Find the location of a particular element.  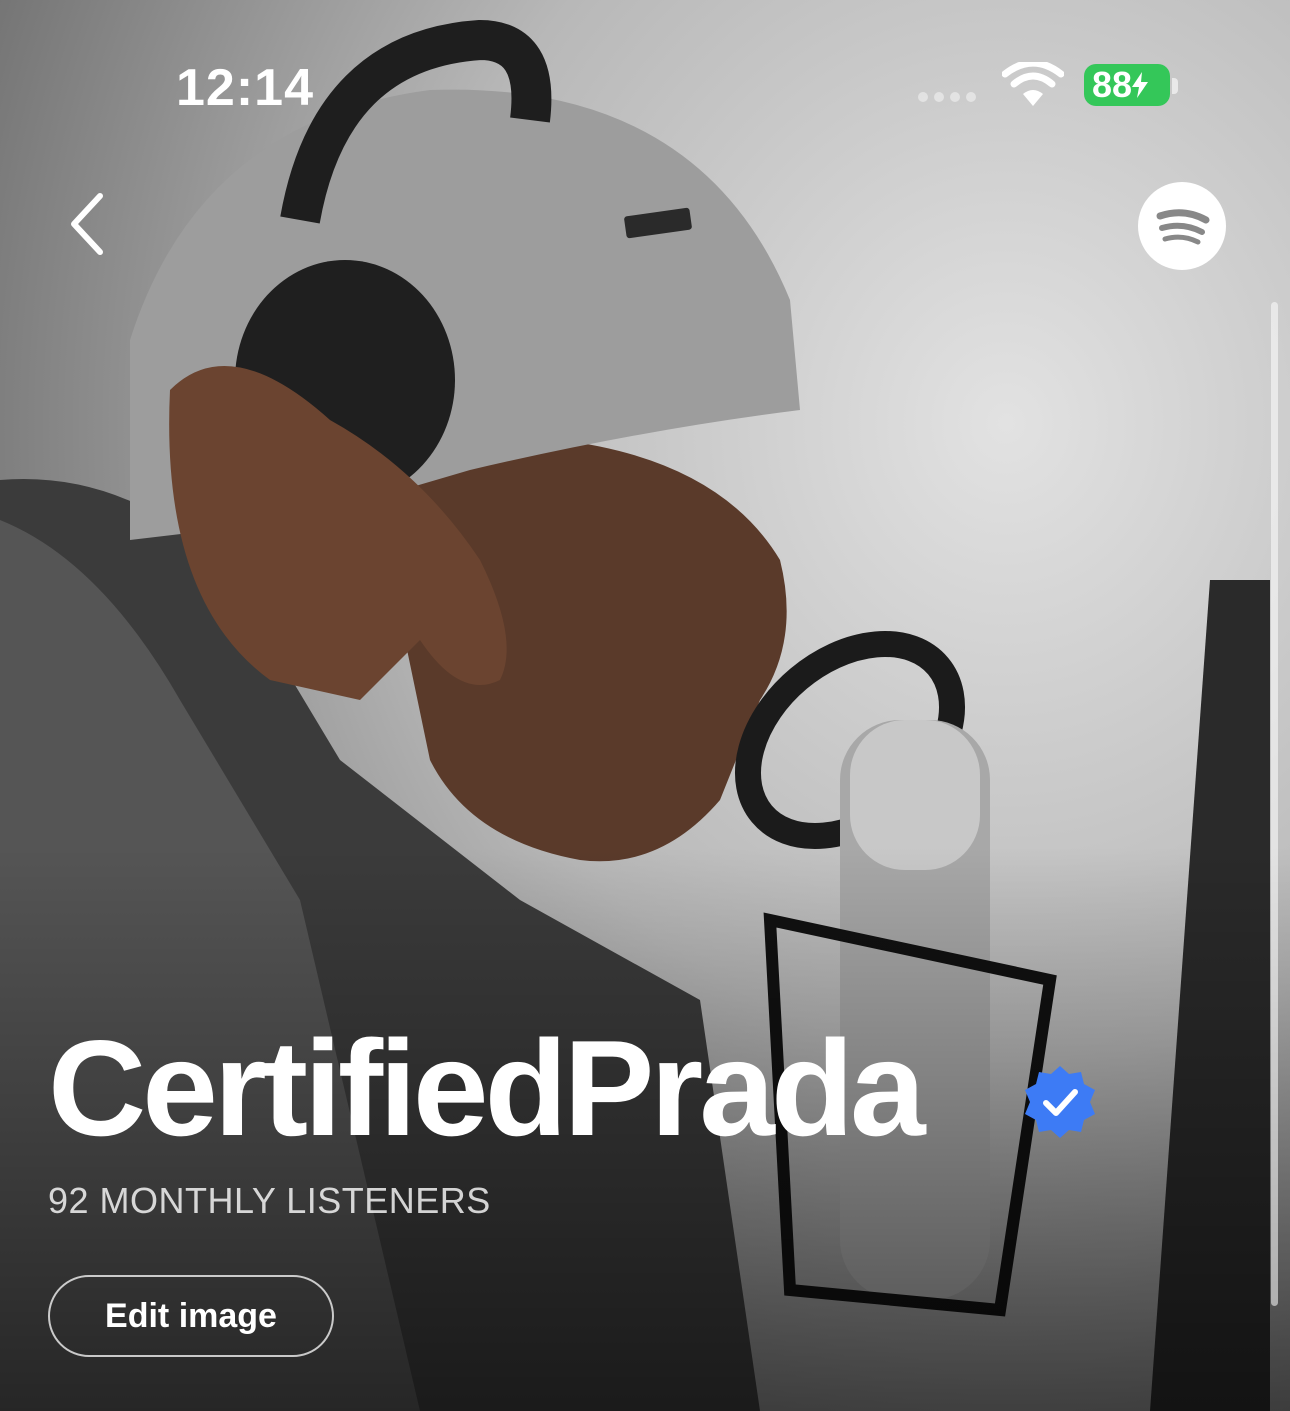

monthly-listeners: 92 MONTHLY LISTENERS is located at coordinates (269, 1200).